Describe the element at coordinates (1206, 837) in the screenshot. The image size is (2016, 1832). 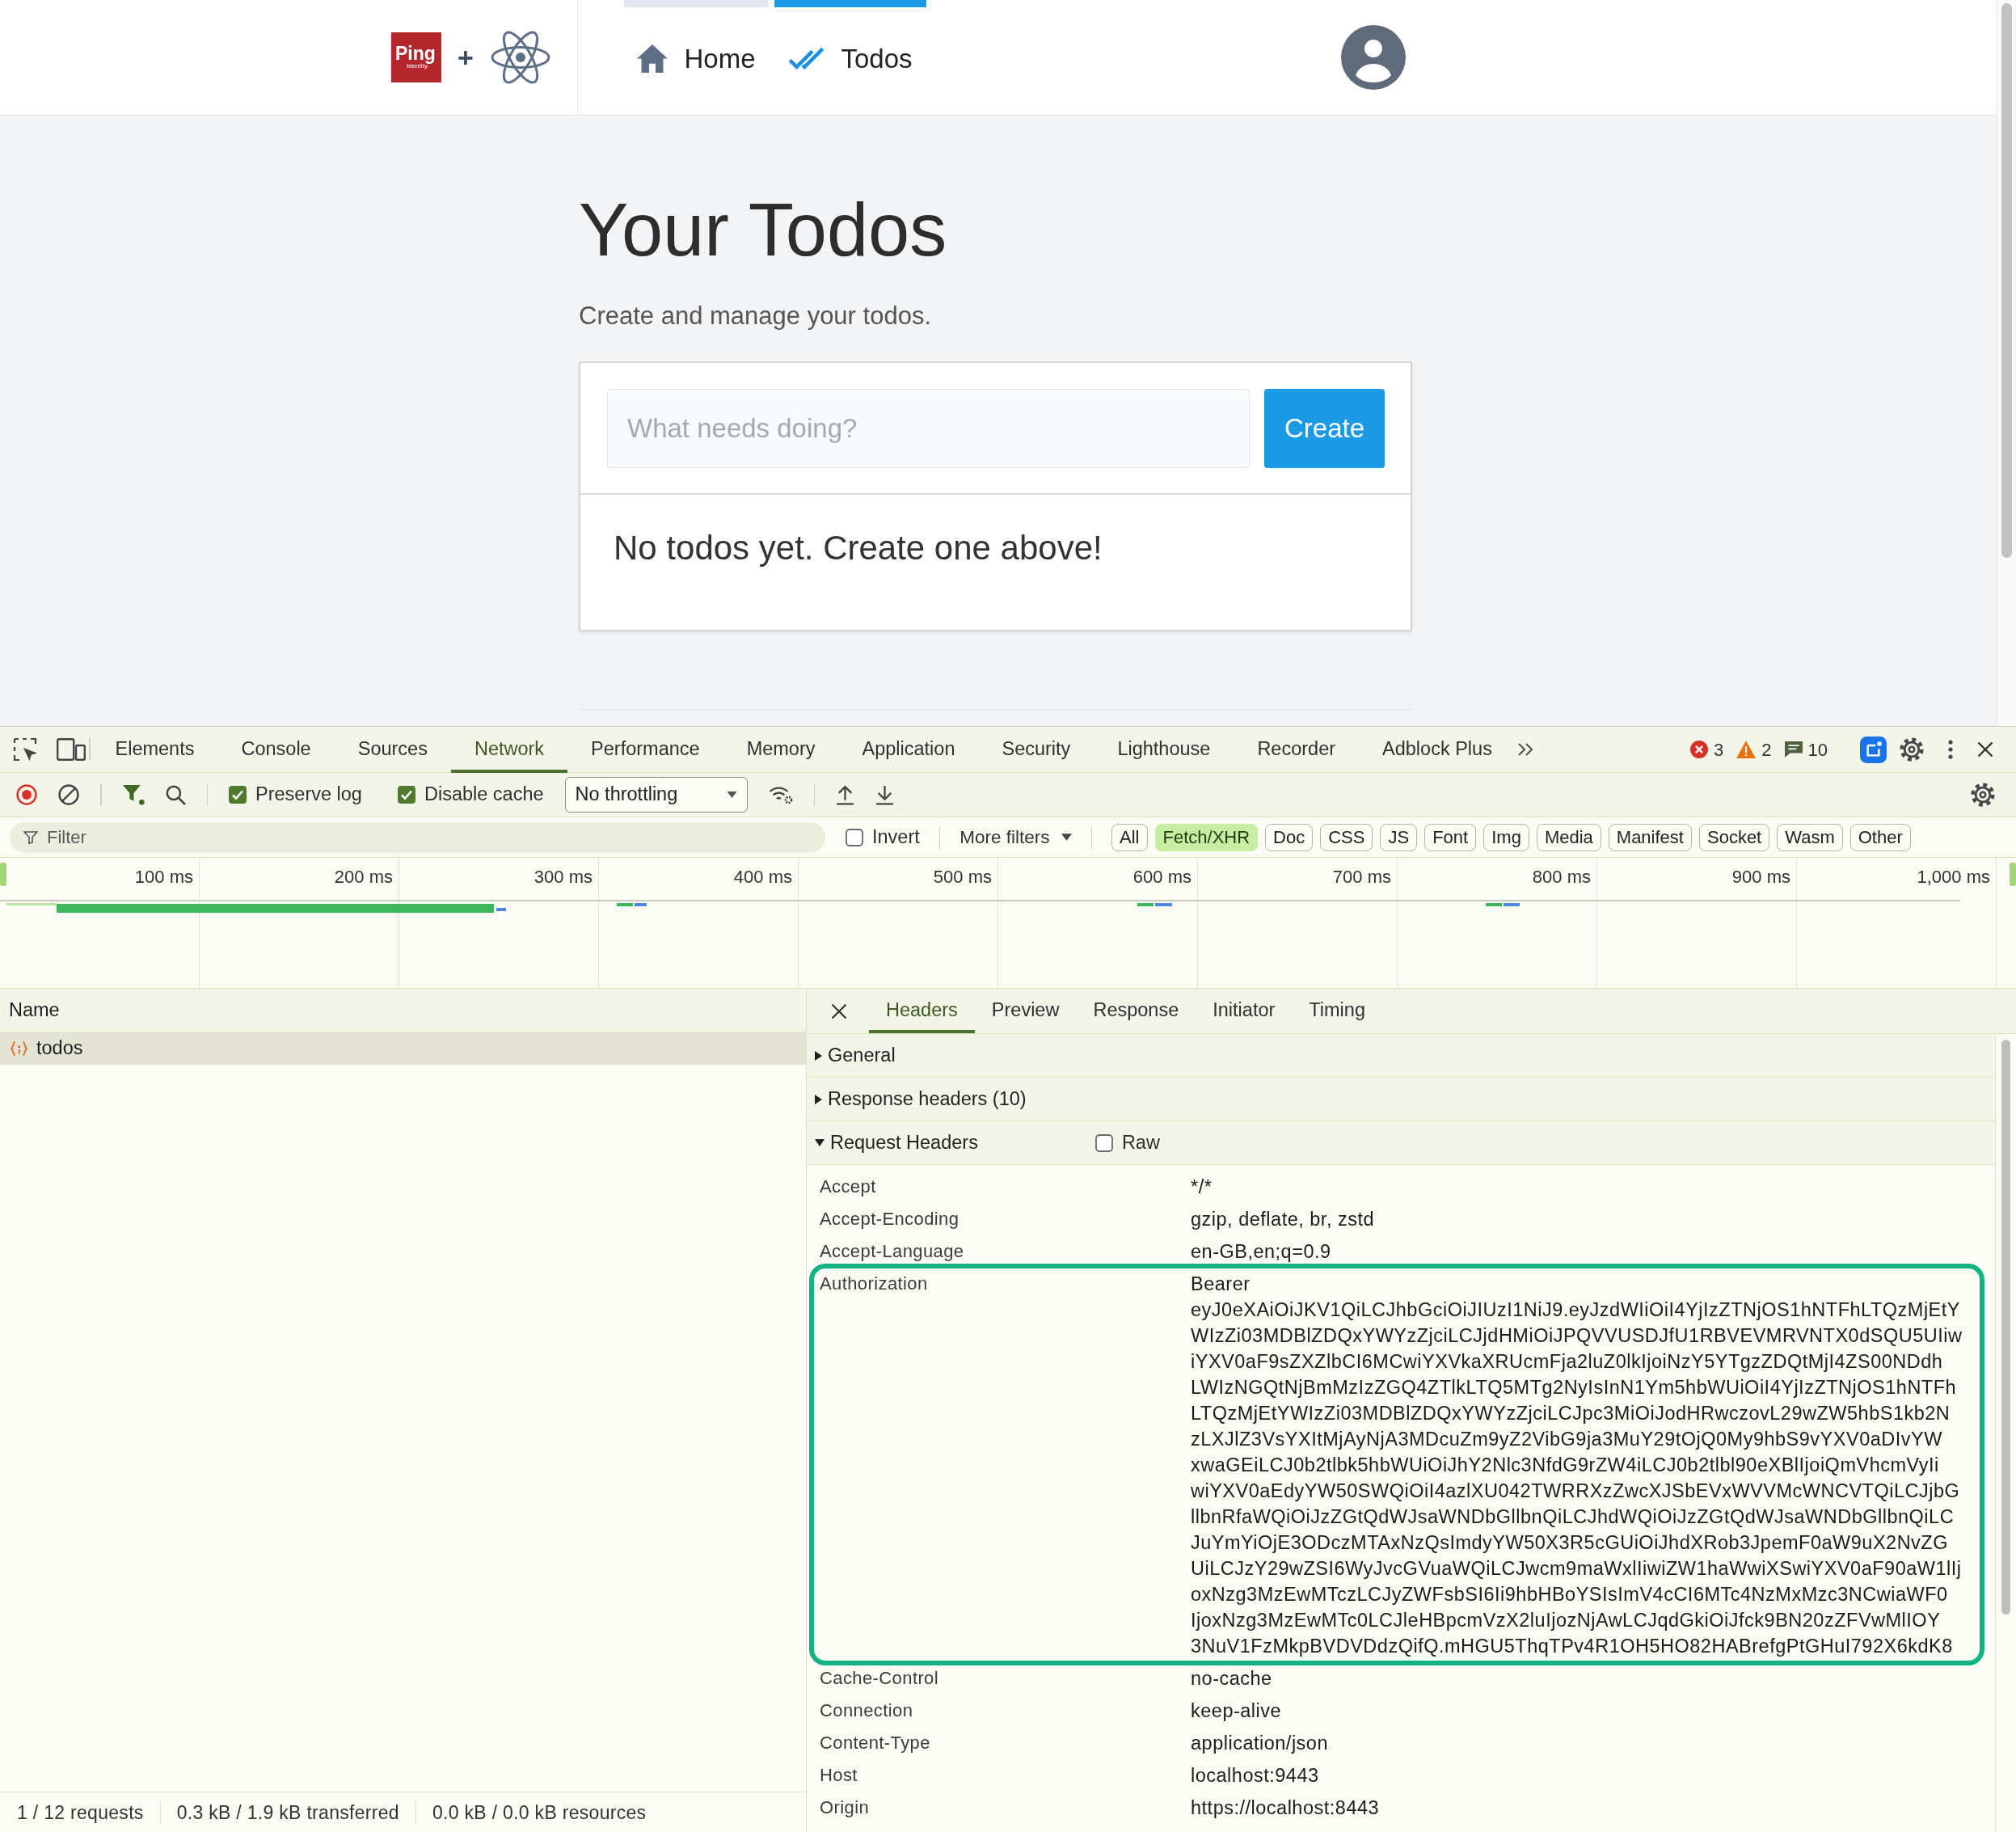
I see `filter-chip: Fetch/XHR` at that location.